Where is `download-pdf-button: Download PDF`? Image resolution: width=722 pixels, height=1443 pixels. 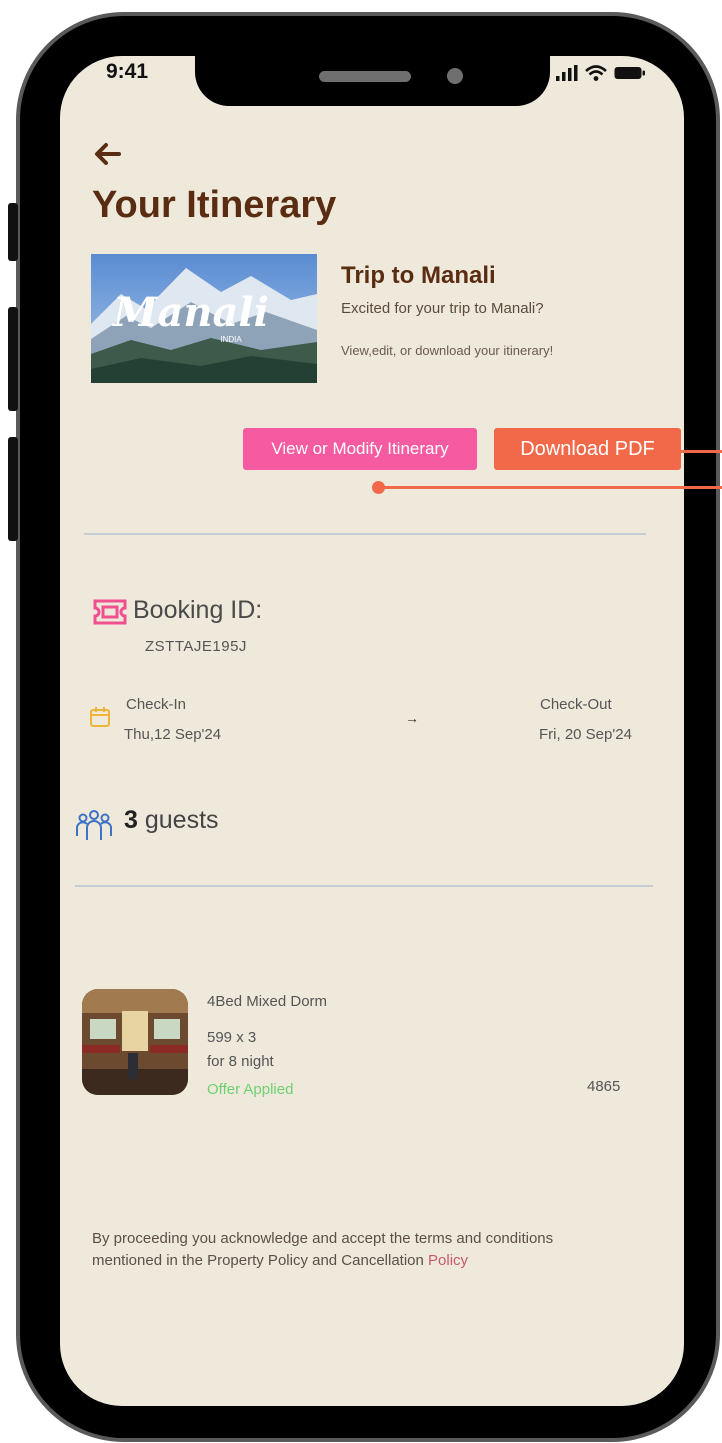
download-pdf-button: Download PDF is located at coordinates (587, 449).